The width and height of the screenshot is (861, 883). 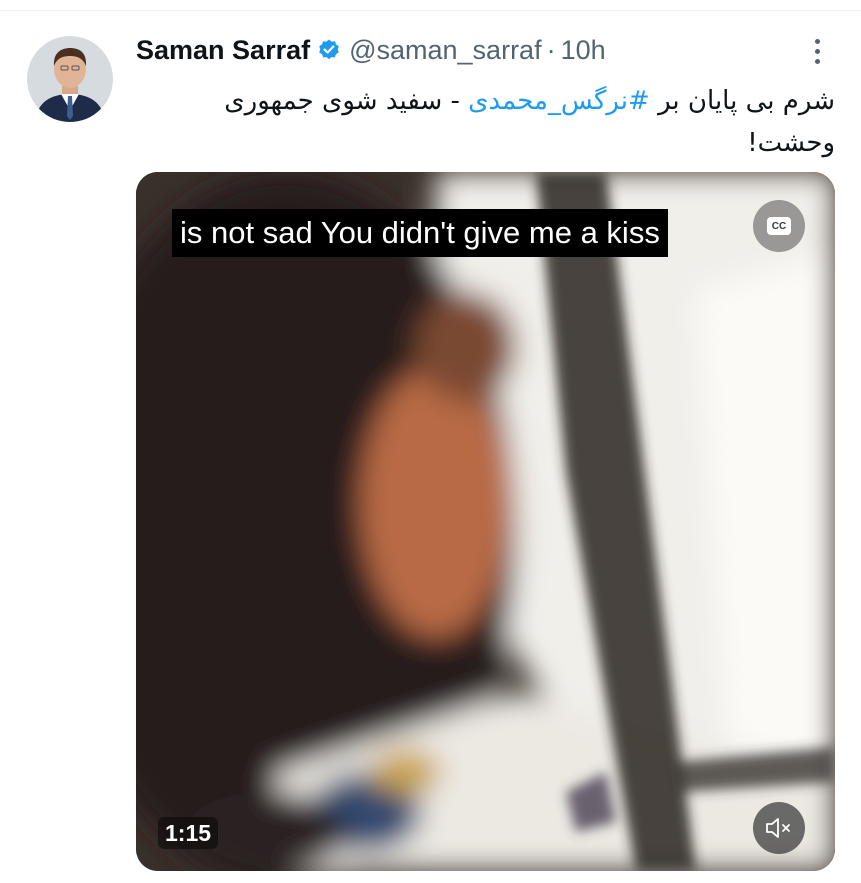 I want to click on verified-badge-icon, so click(x=329, y=50).